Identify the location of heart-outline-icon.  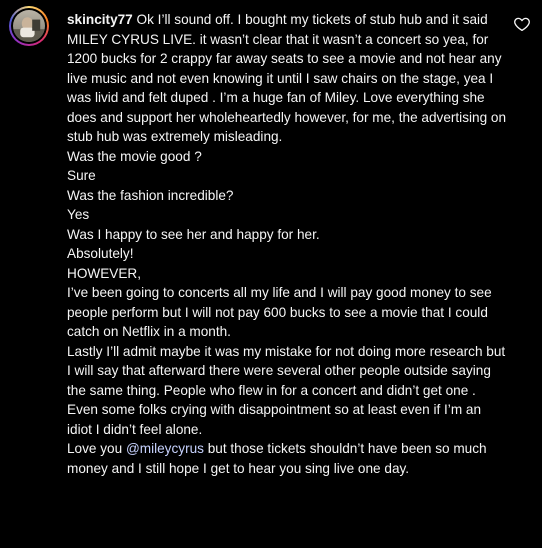
(522, 24).